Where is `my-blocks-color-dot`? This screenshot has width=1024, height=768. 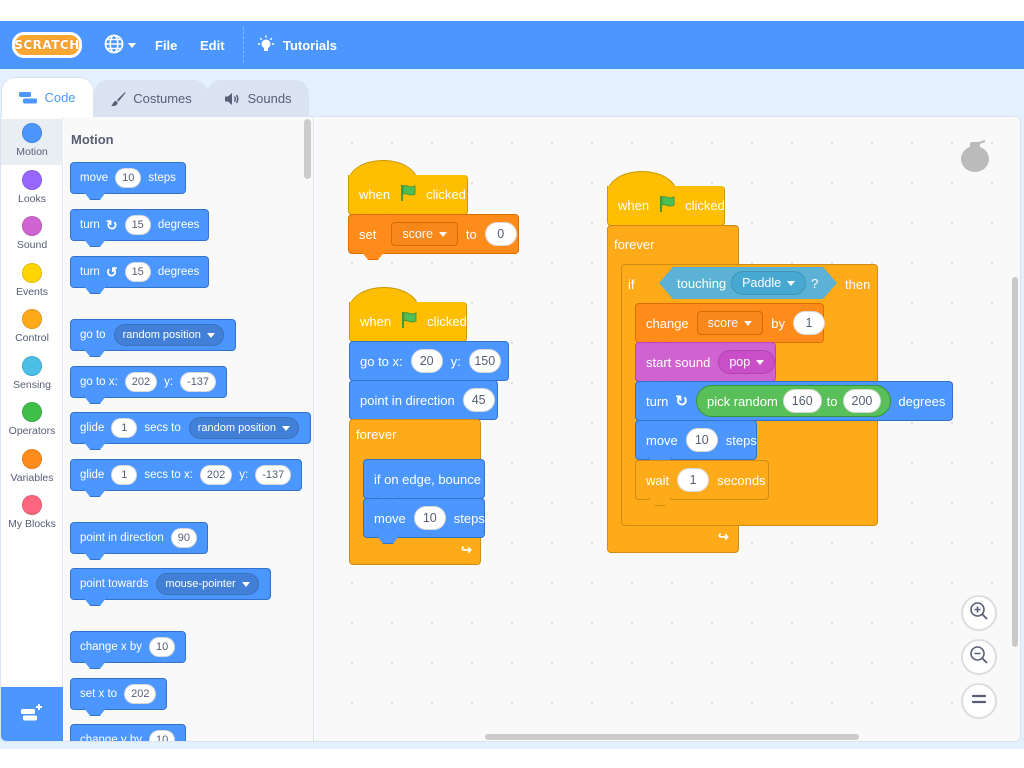
my-blocks-color-dot is located at coordinates (32, 505).